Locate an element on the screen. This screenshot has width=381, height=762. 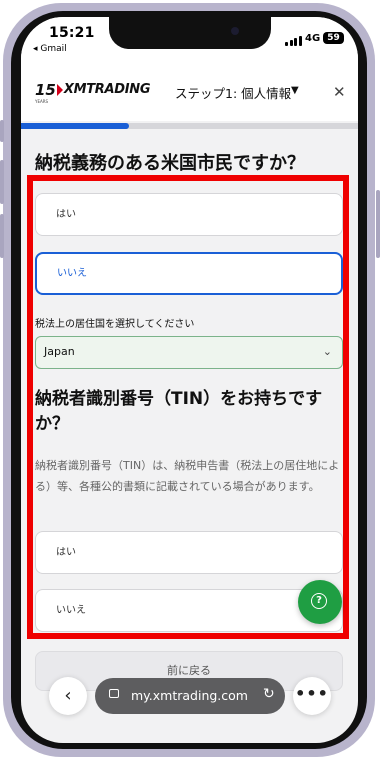
phone-power-button is located at coordinates (378, 224).